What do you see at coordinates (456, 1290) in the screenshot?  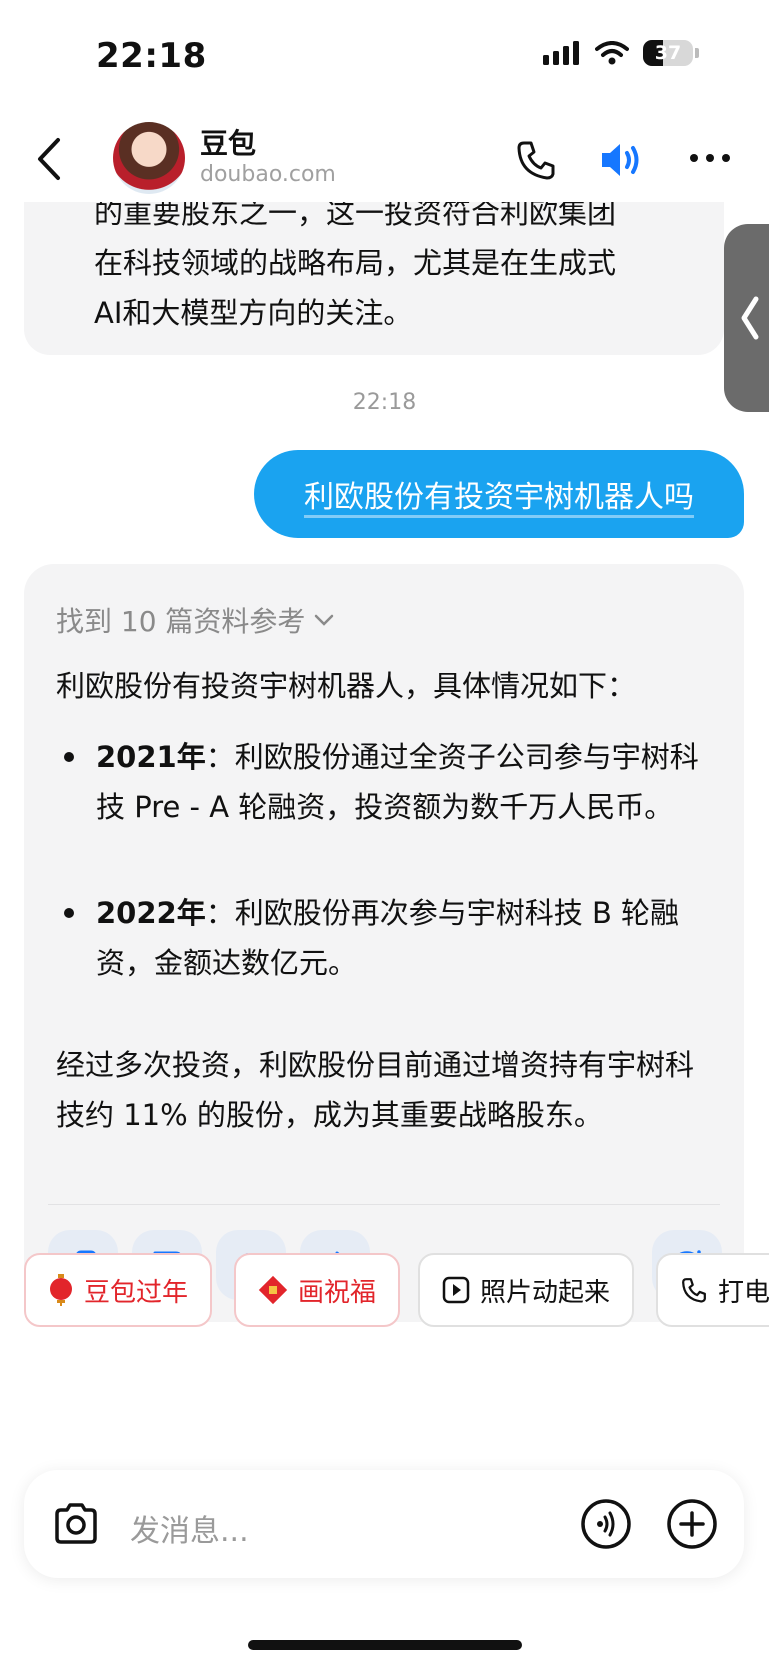 I see `play-icon` at bounding box center [456, 1290].